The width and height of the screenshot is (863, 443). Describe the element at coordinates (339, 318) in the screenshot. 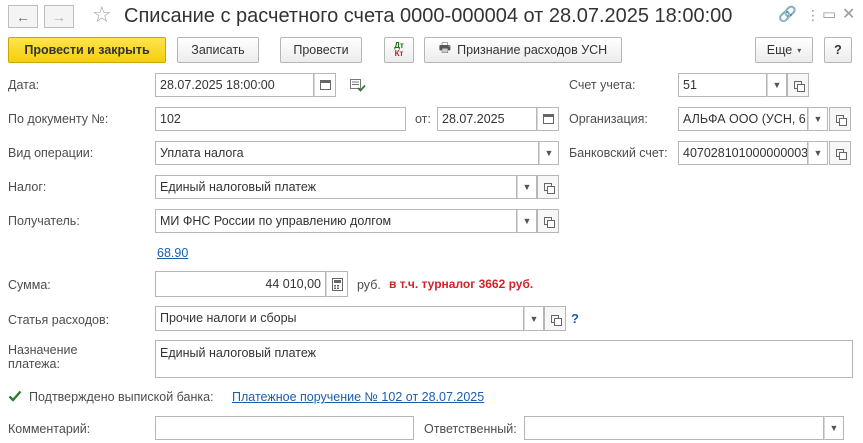

I see `expense-item-select: Прочие налоги и сборы` at that location.